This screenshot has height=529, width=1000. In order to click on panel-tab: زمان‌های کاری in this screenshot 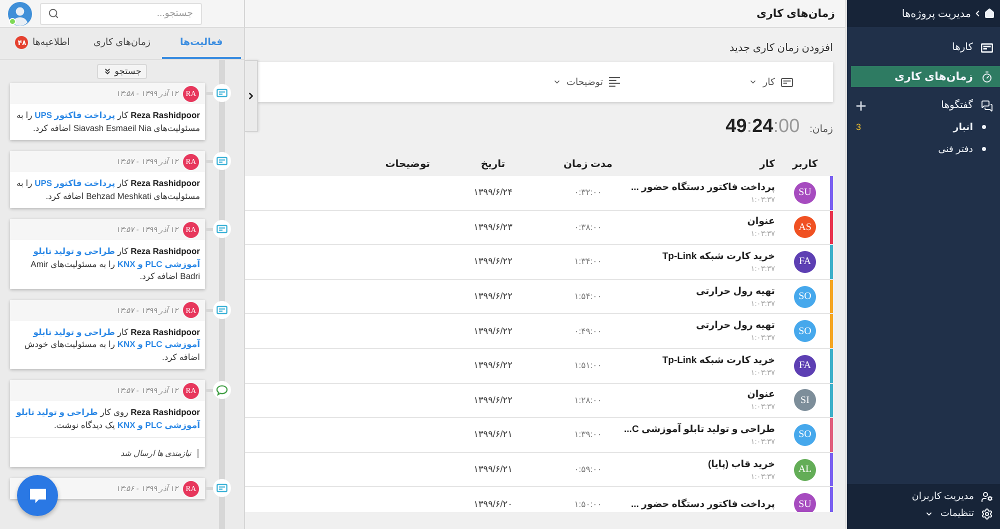, I will do `click(122, 43)`.